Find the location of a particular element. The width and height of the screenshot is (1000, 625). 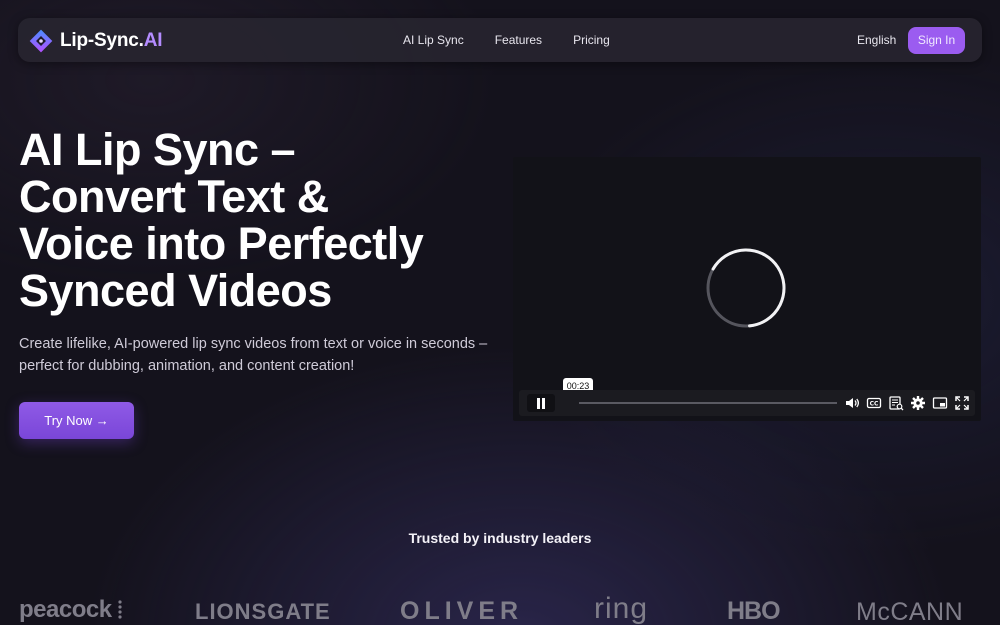

brand-logo-peacock: peacock is located at coordinates (65, 609).